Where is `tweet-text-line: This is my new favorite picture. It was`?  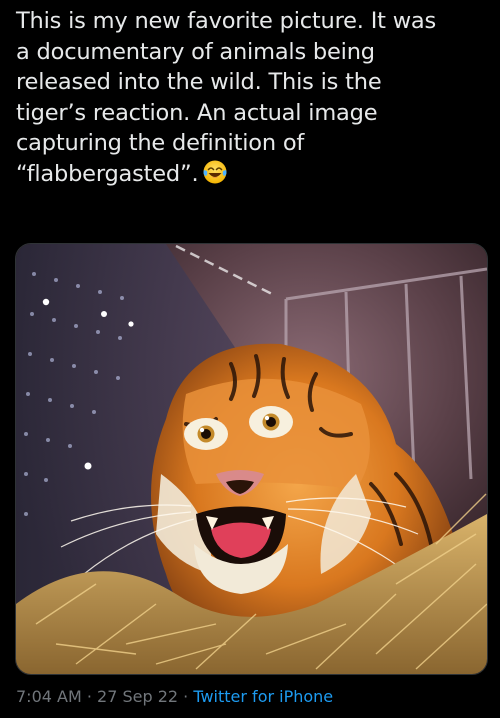 tweet-text-line: This is my new favorite picture. It was is located at coordinates (226, 21).